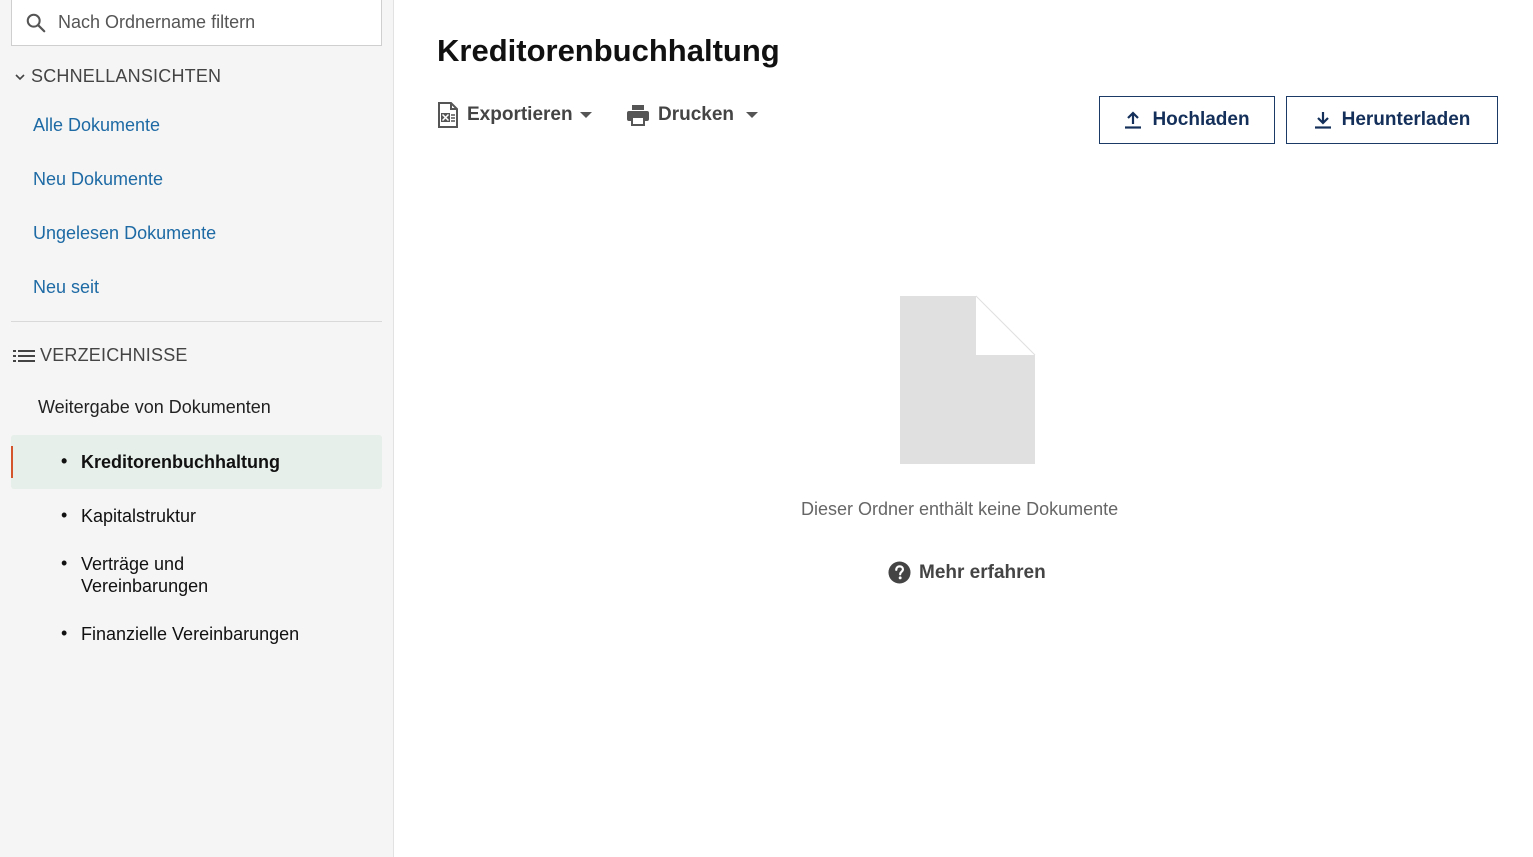  What do you see at coordinates (36, 22) in the screenshot?
I see `search-icon` at bounding box center [36, 22].